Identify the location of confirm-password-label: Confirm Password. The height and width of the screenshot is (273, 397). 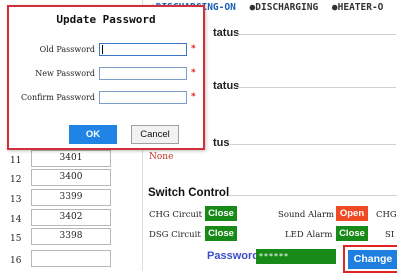
(58, 97).